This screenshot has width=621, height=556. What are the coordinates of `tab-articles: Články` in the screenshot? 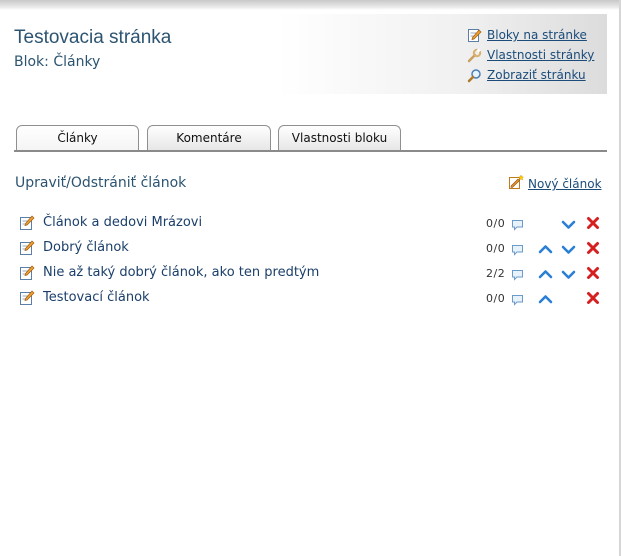 It's located at (77, 138).